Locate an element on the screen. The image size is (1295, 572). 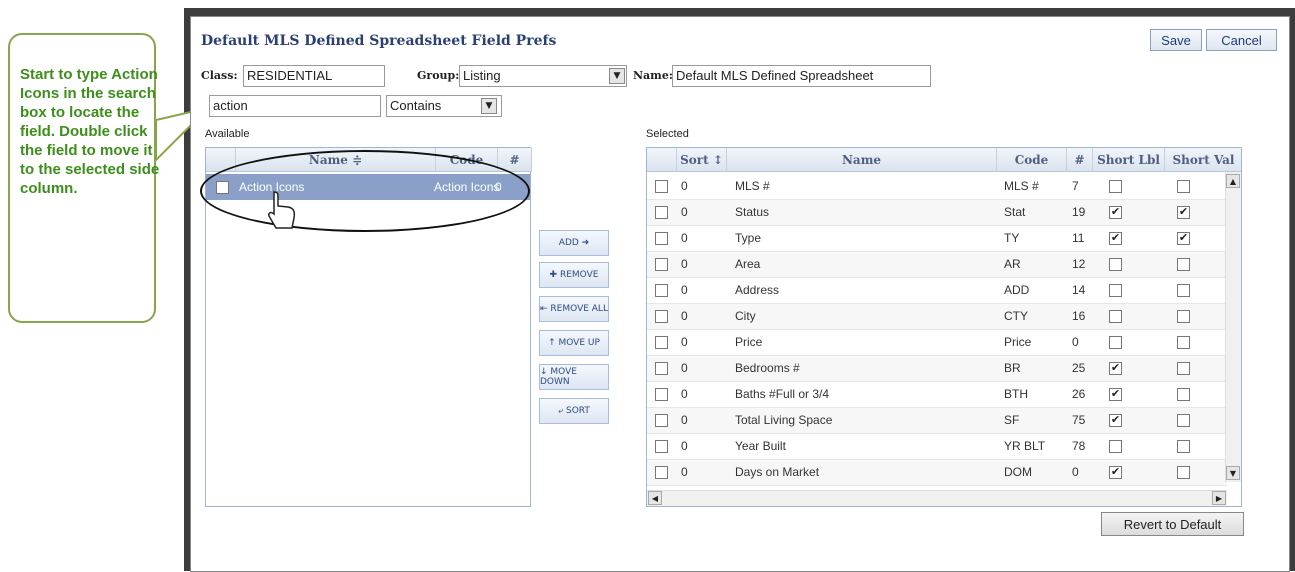
selected-row: 0 Days on Market DOM 0 is located at coordinates (937, 473).